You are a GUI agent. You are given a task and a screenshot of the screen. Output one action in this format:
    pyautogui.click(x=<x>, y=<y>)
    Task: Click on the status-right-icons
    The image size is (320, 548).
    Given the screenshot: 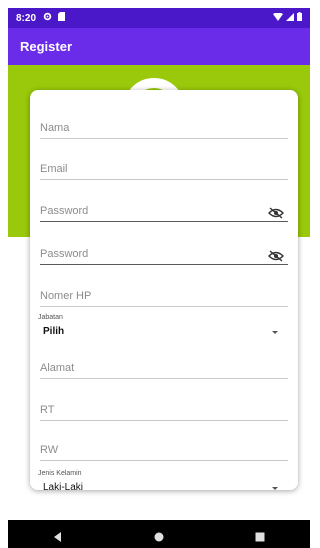 What is the action you would take?
    pyautogui.click(x=287, y=18)
    